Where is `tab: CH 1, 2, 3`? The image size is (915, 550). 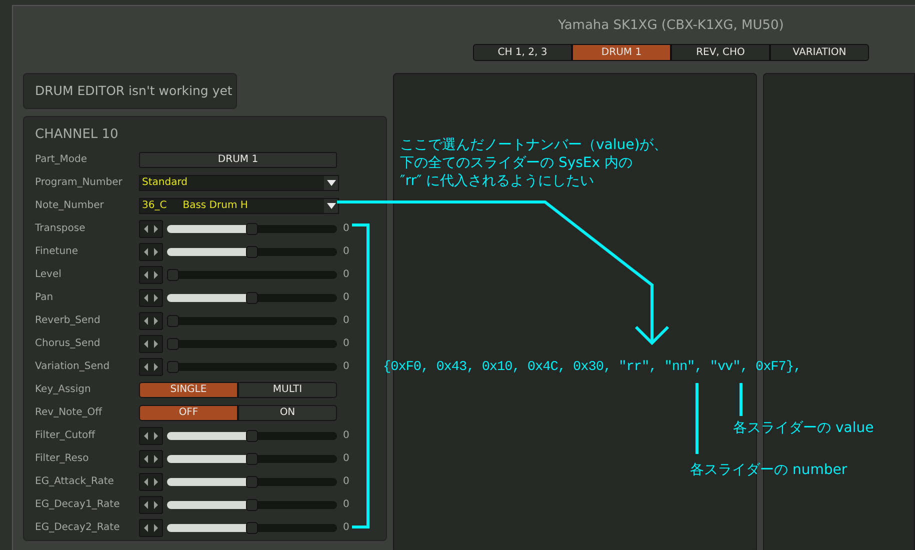 tab: CH 1, 2, 3 is located at coordinates (522, 52).